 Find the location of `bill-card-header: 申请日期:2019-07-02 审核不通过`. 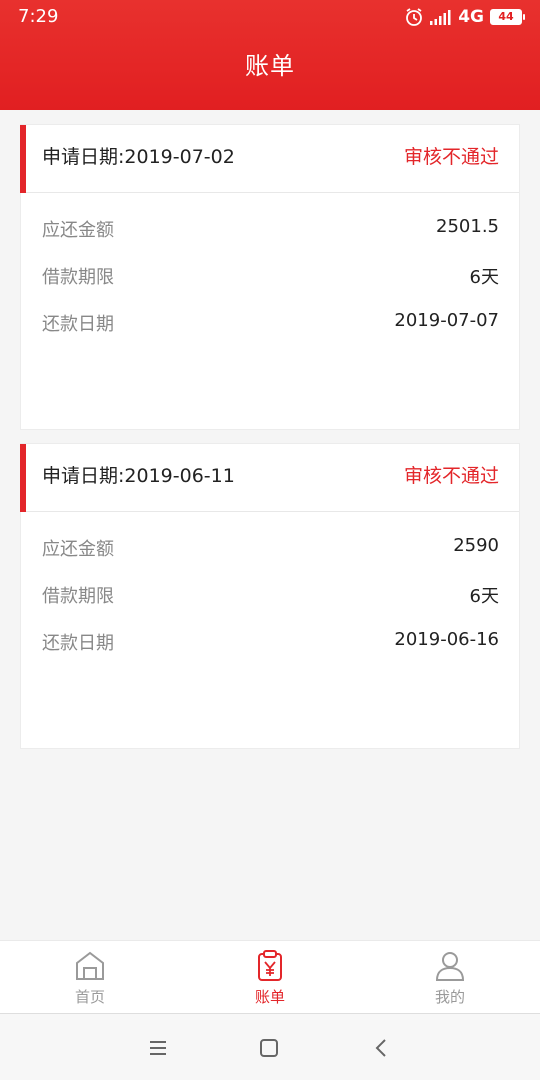

bill-card-header: 申请日期:2019-07-02 审核不通过 is located at coordinates (269, 159).